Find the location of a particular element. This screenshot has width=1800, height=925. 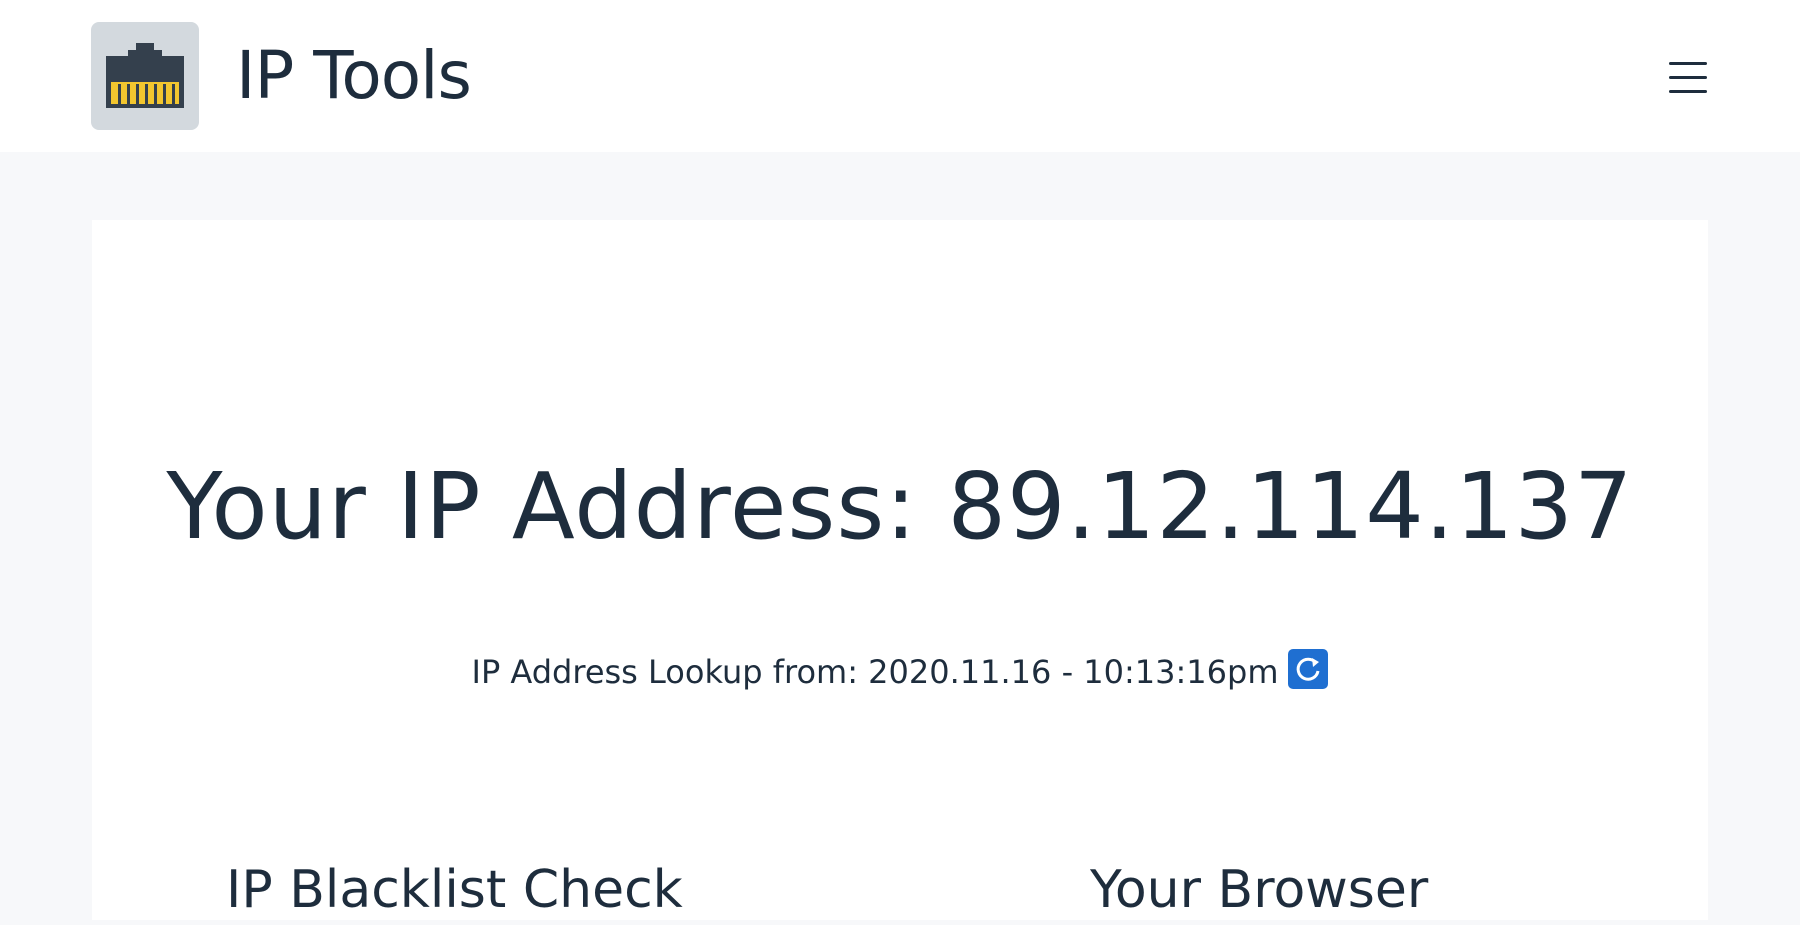

refresh-icon is located at coordinates (1308, 669).